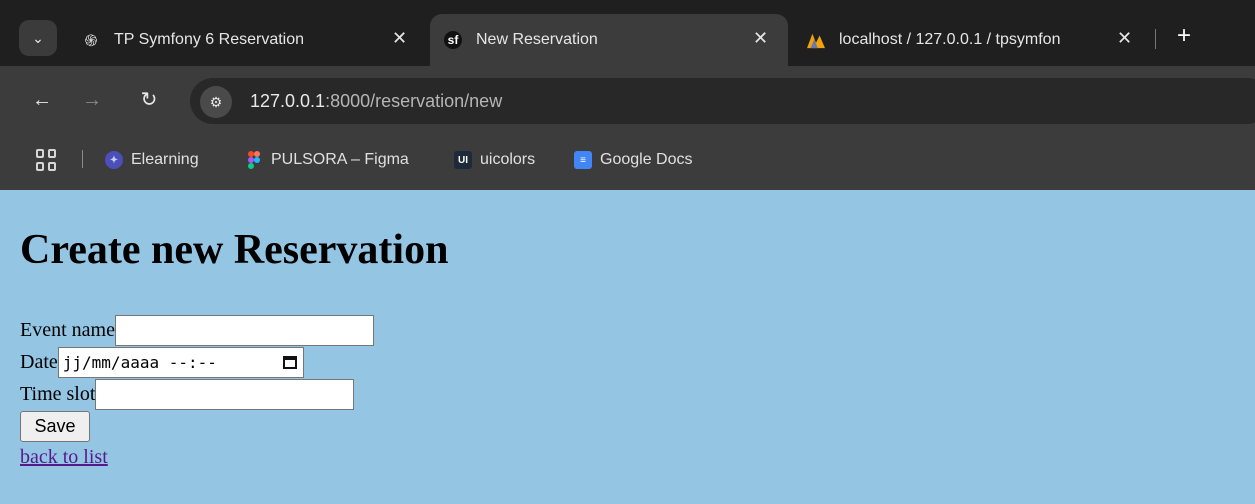 The image size is (1255, 504). I want to click on new-tab-icon: +, so click(1184, 36).